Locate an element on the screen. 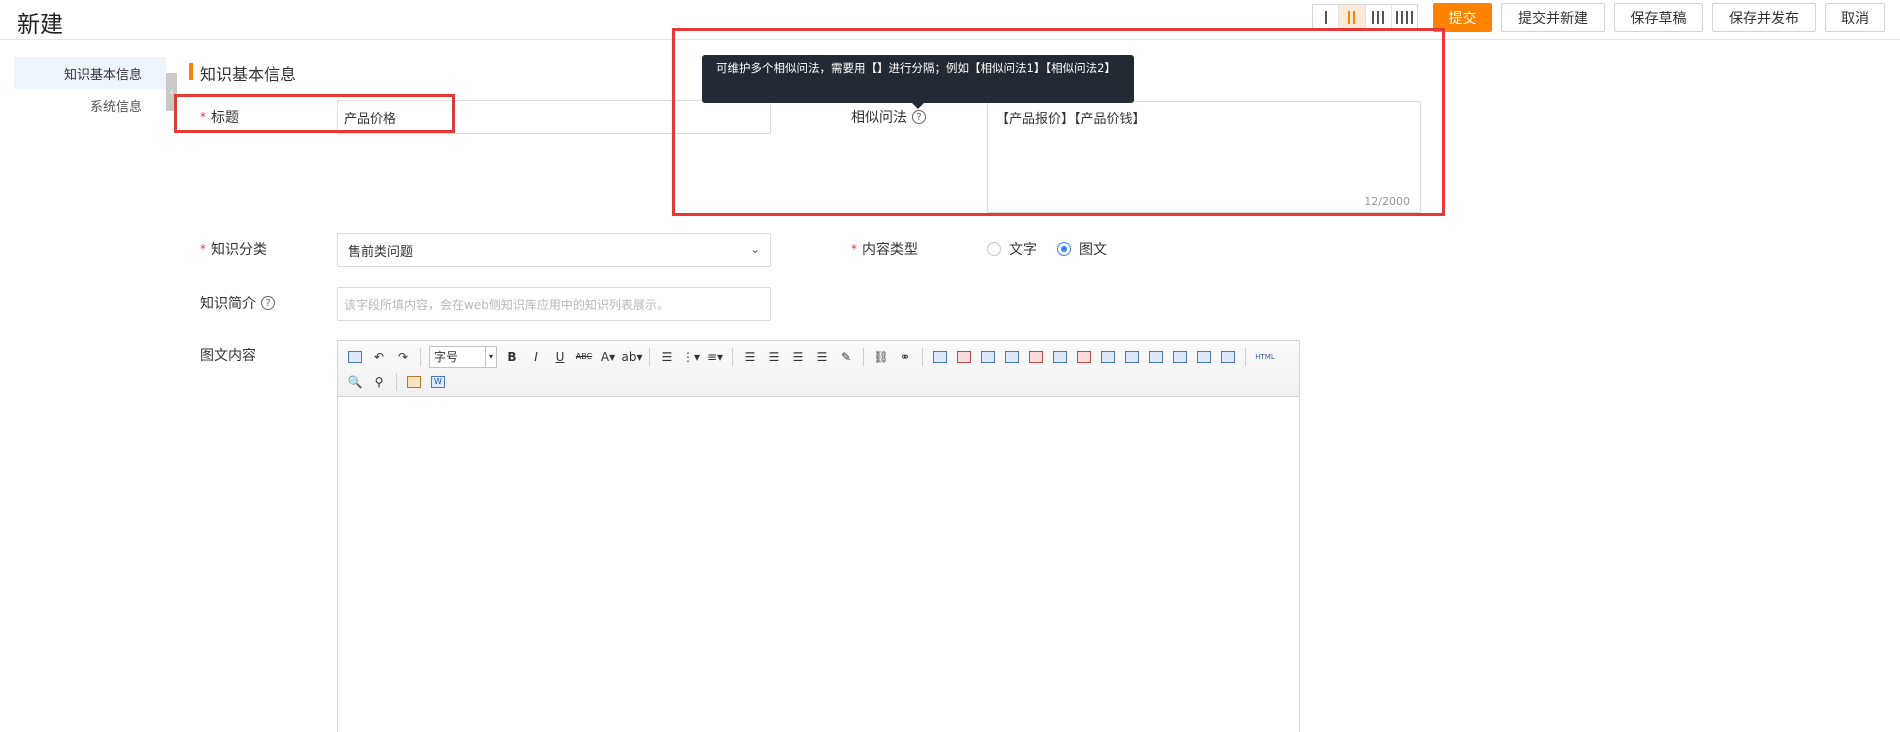 Image resolution: width=1900 pixels, height=732 pixels. similar-questions-textarea: 【产品报价】【产品价钱】 12/2000 is located at coordinates (1204, 157).